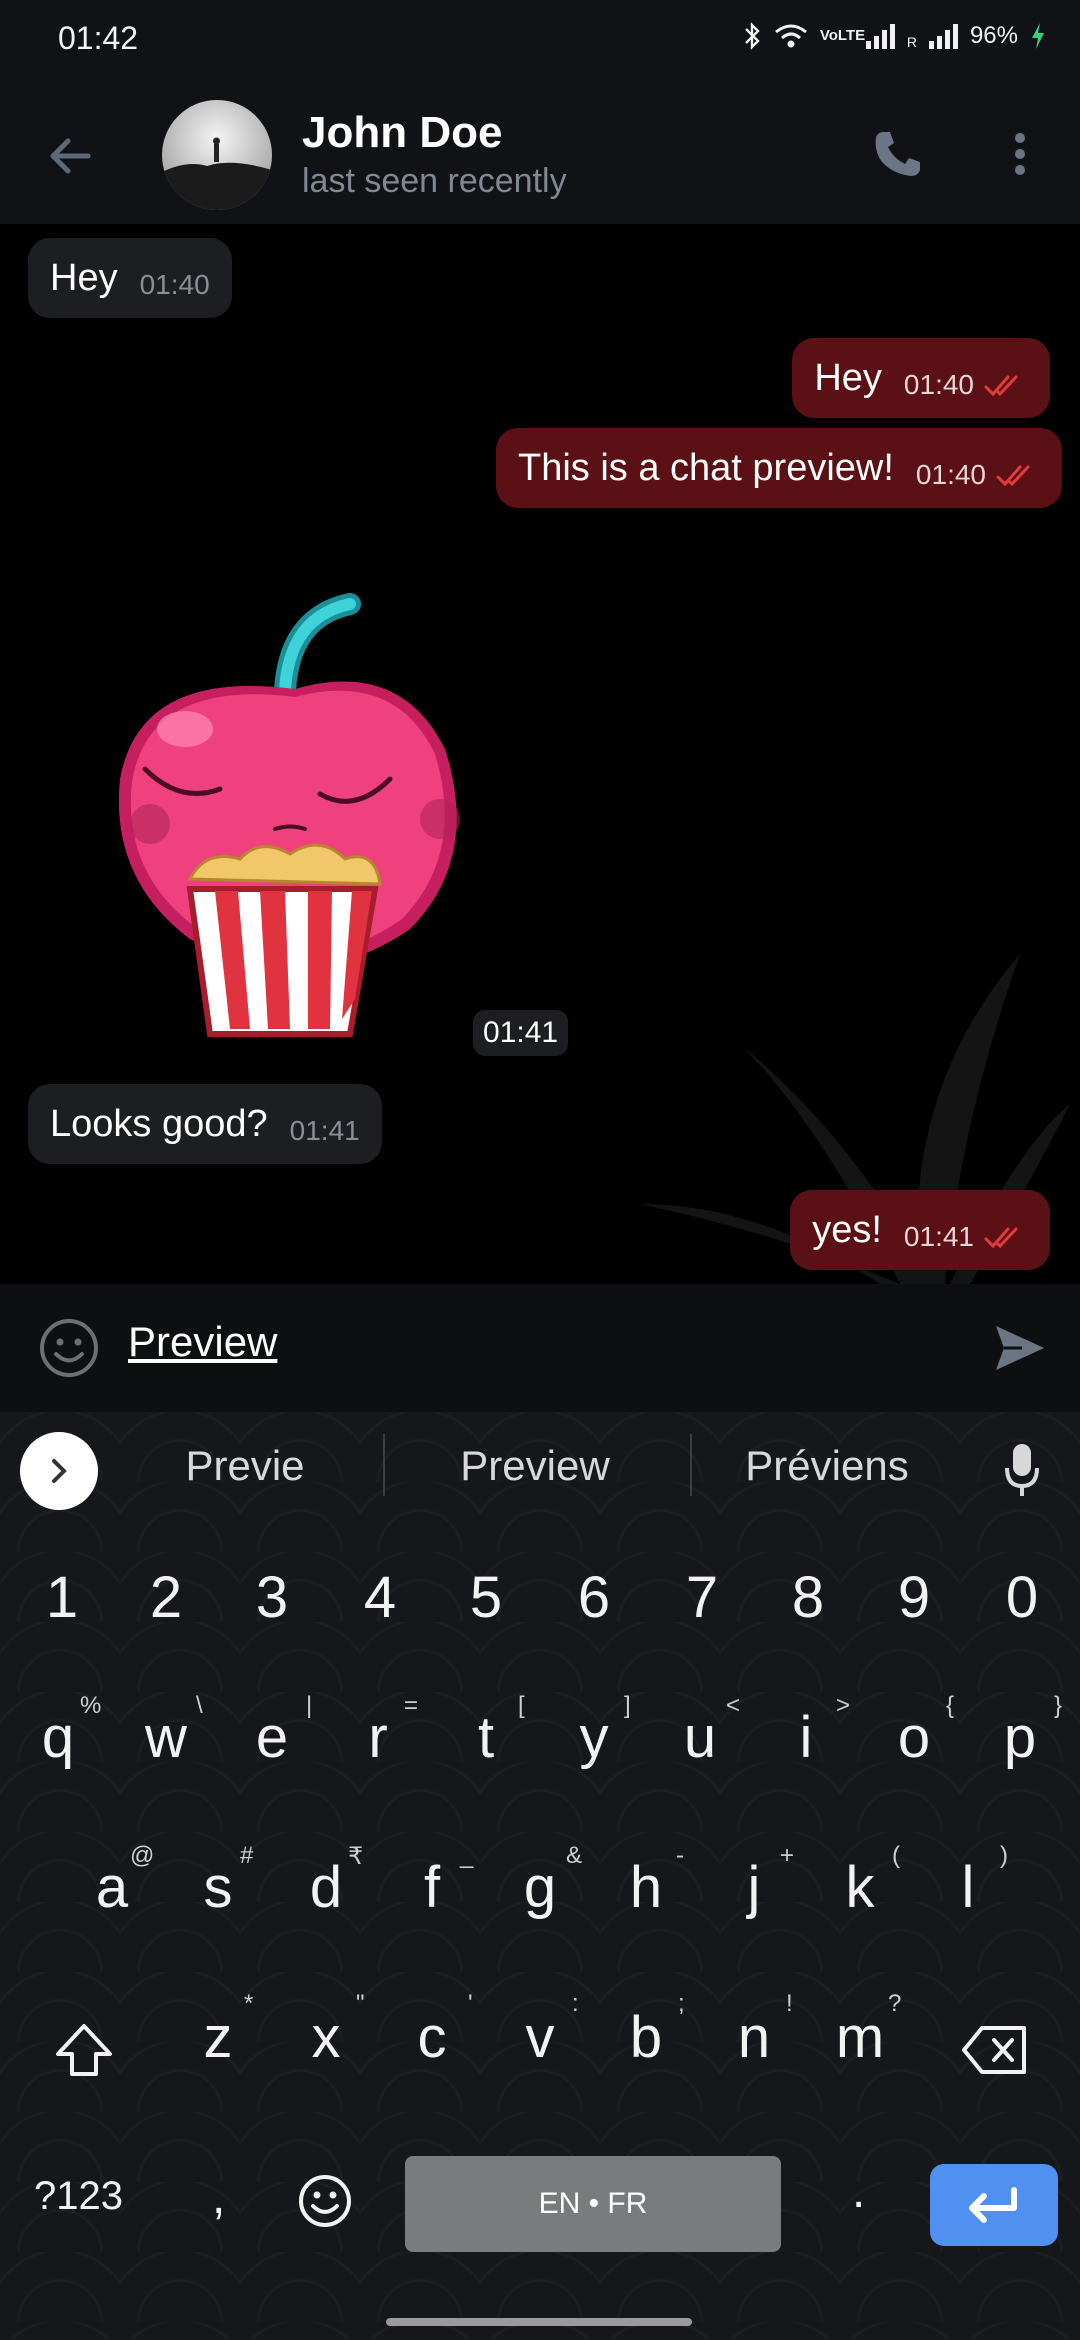  I want to click on home-handle, so click(539, 2322).